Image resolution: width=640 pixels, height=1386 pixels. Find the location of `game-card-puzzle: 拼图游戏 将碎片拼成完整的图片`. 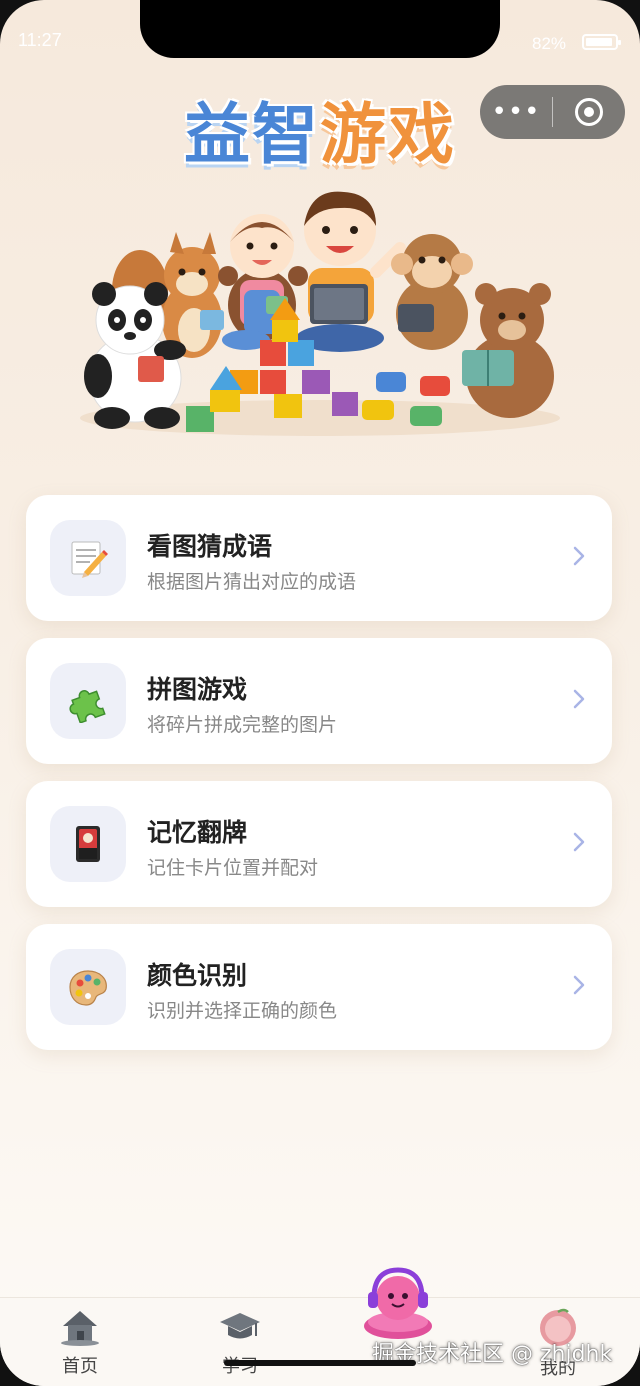

game-card-puzzle: 拼图游戏 将碎片拼成完整的图片 is located at coordinates (319, 701).